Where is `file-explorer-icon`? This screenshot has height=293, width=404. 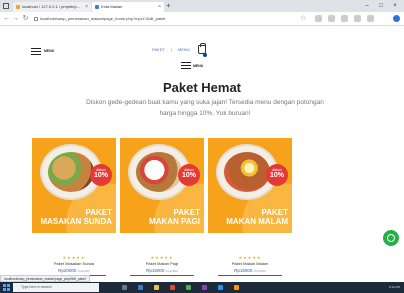 file-explorer-icon is located at coordinates (156, 287).